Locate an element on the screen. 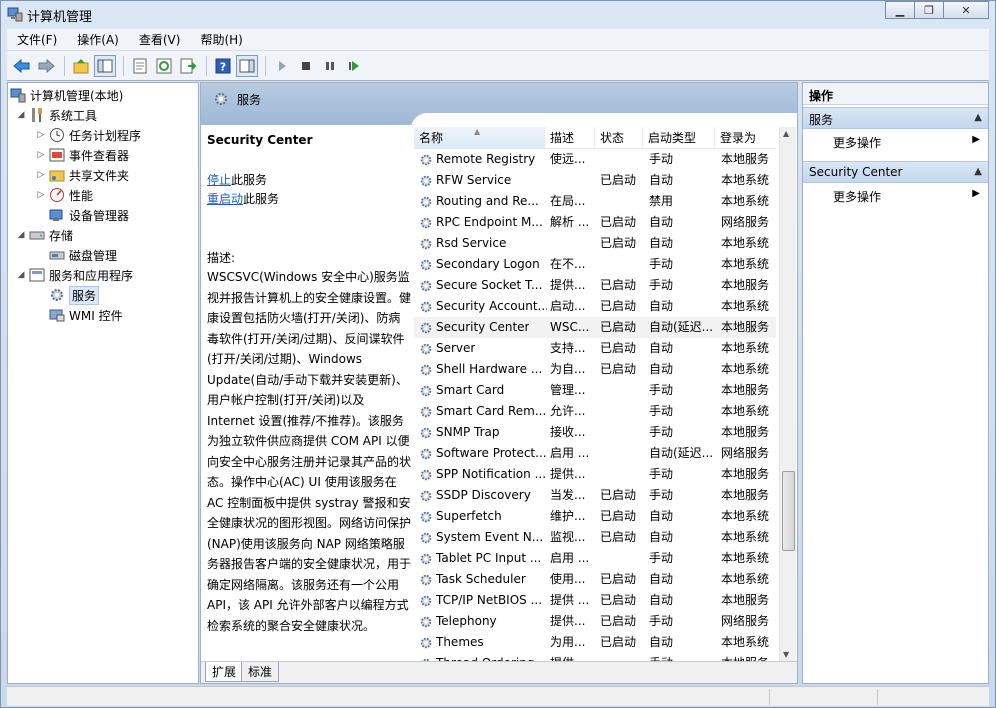  table-row: SSDP Discovery 当发... 已启动 手动 本地服务 is located at coordinates (595, 495).